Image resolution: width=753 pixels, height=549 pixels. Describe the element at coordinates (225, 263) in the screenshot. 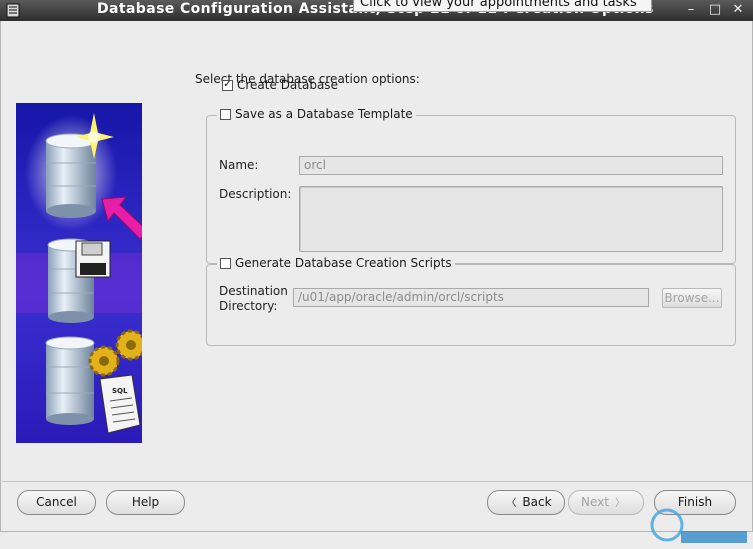

I see `generate-scripts-checkbox` at that location.